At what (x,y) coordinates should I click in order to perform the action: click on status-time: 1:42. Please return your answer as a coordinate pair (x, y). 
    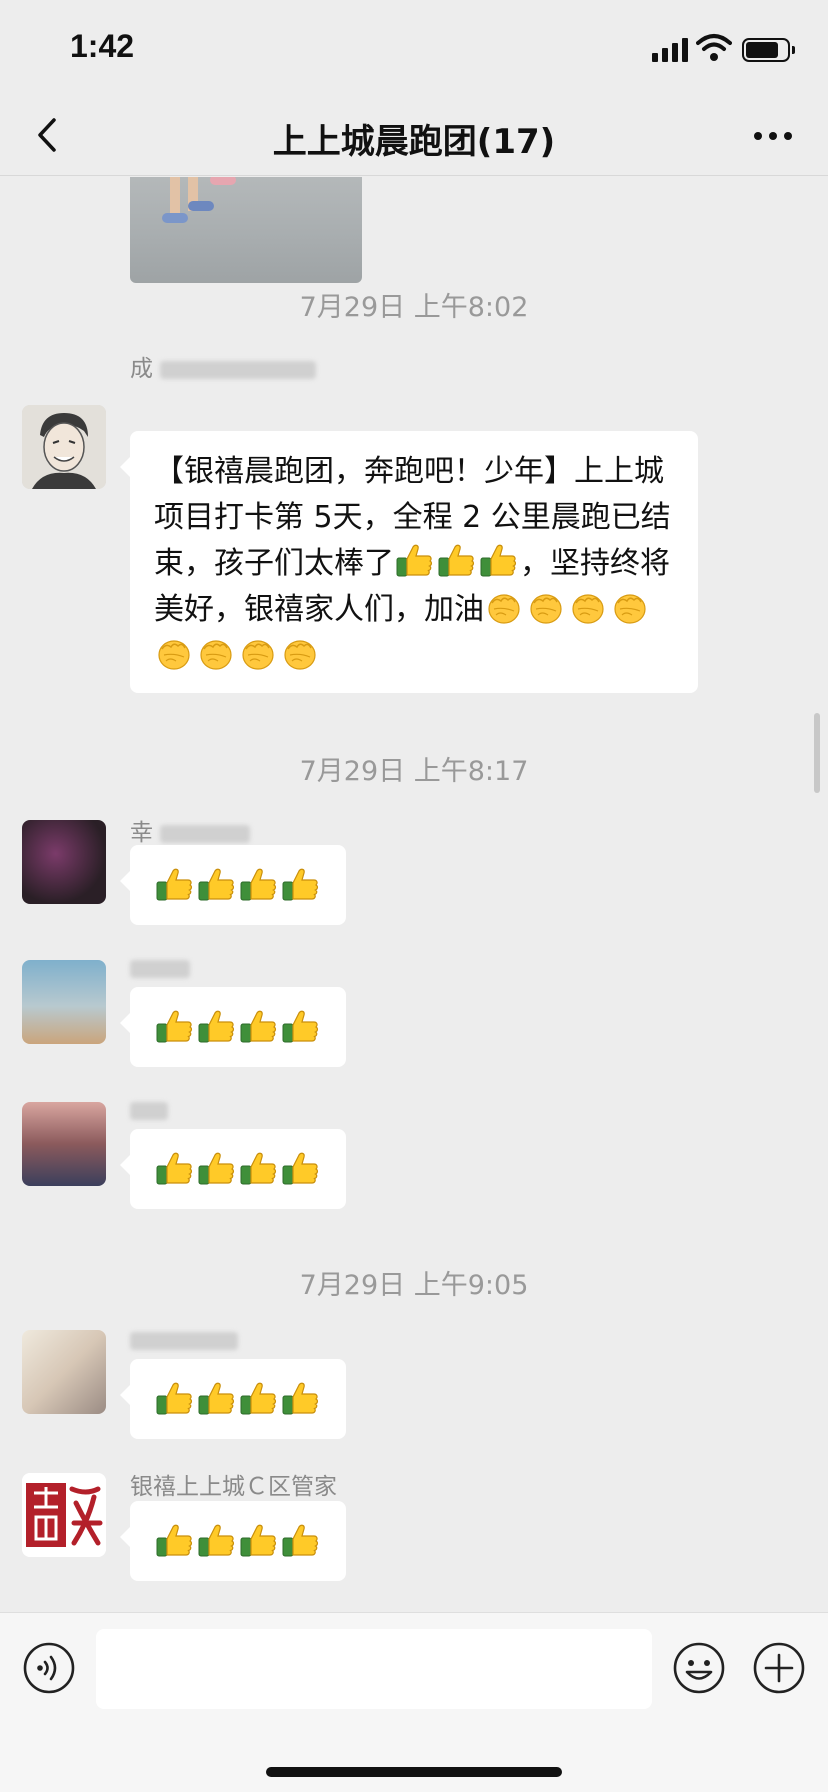
    Looking at the image, I should click on (102, 46).